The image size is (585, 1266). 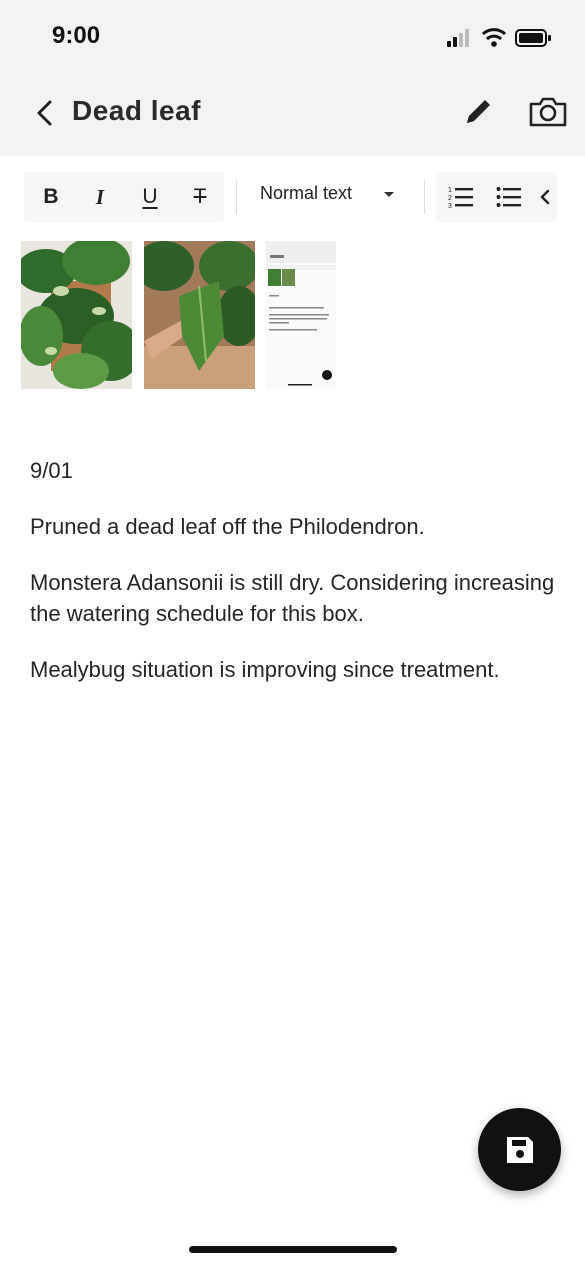 I want to click on camera-icon, so click(x=548, y=112).